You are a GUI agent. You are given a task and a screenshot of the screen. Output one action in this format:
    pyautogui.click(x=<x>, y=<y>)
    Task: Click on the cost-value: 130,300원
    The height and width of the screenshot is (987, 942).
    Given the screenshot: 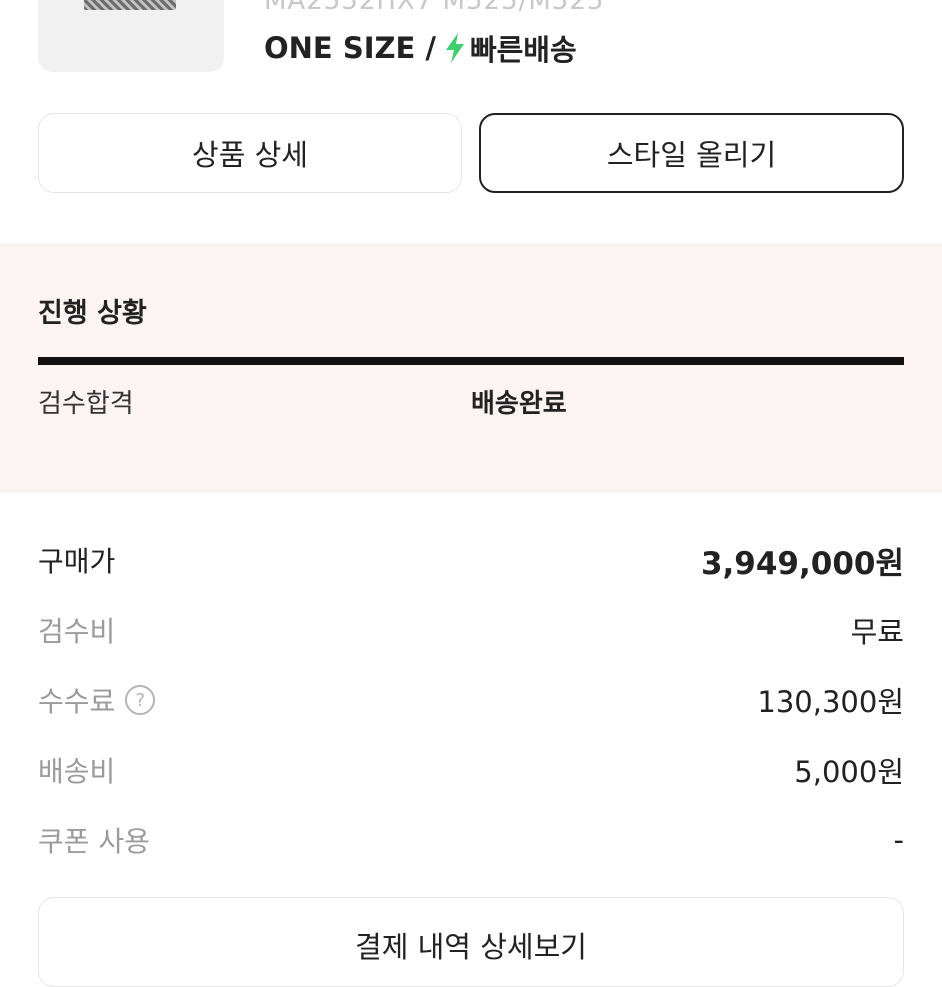 What is the action you would take?
    pyautogui.click(x=830, y=702)
    